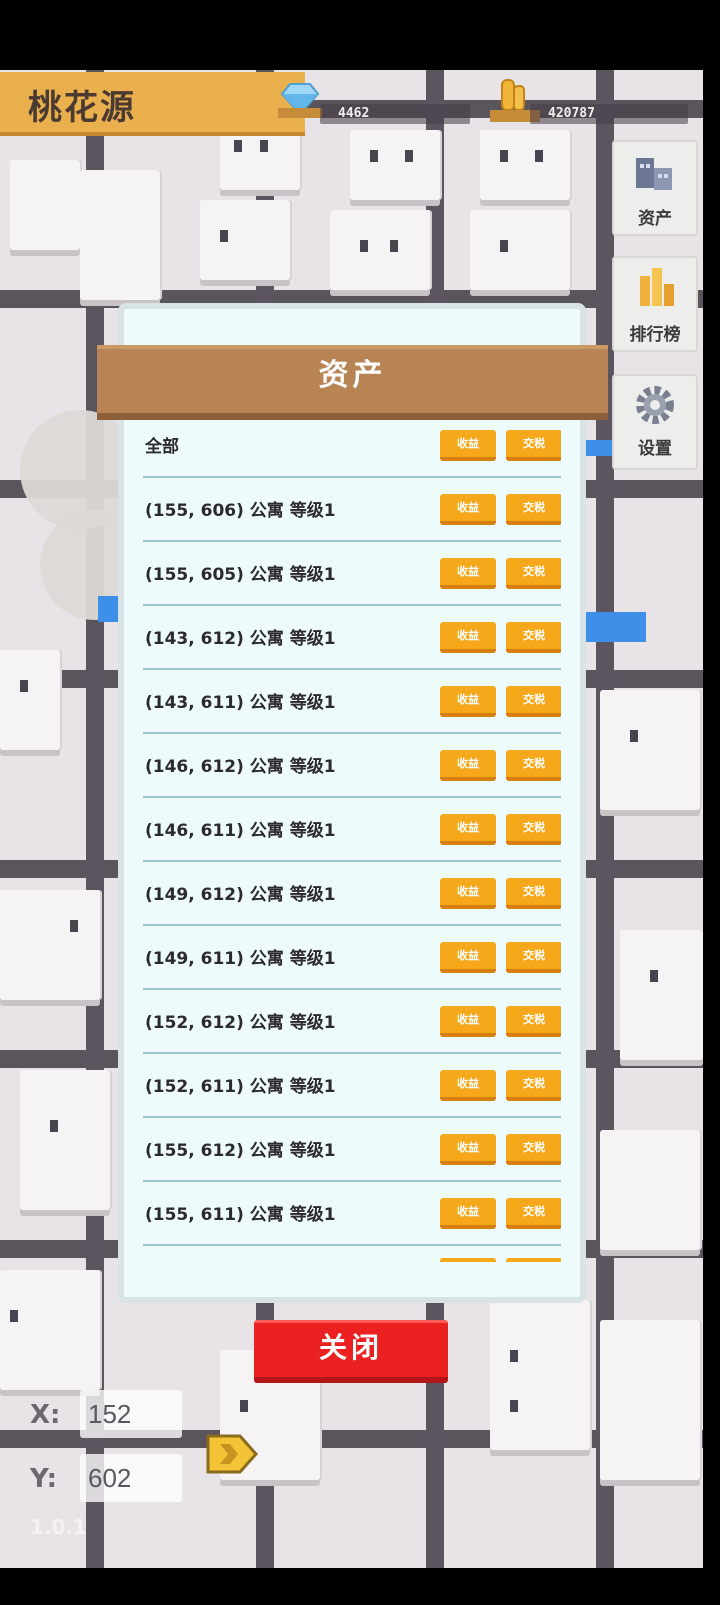 This screenshot has width=720, height=1605. Describe the element at coordinates (352, 701) in the screenshot. I see `list-item: (143, 611) 公寓 等级1 收益 交税` at that location.